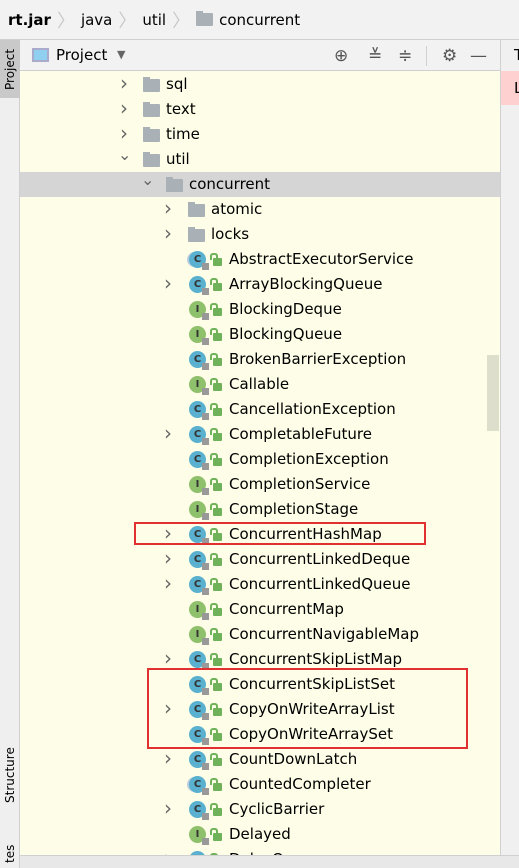 Image resolution: width=519 pixels, height=868 pixels. What do you see at coordinates (183, 134) in the screenshot?
I see `tree-item-label: time` at bounding box center [183, 134].